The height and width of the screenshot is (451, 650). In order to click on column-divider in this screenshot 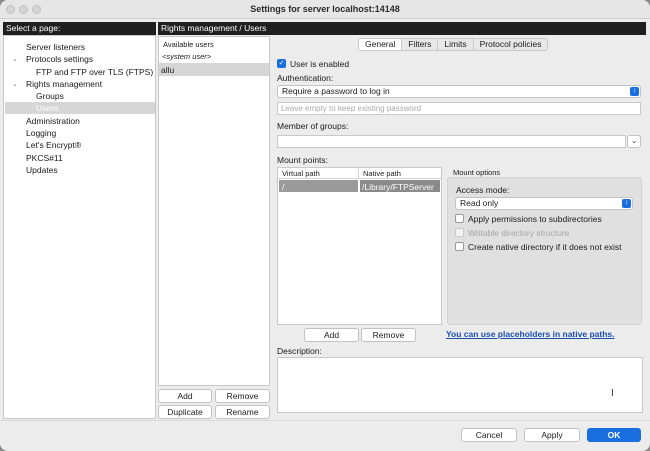, I will do `click(358, 173)`.